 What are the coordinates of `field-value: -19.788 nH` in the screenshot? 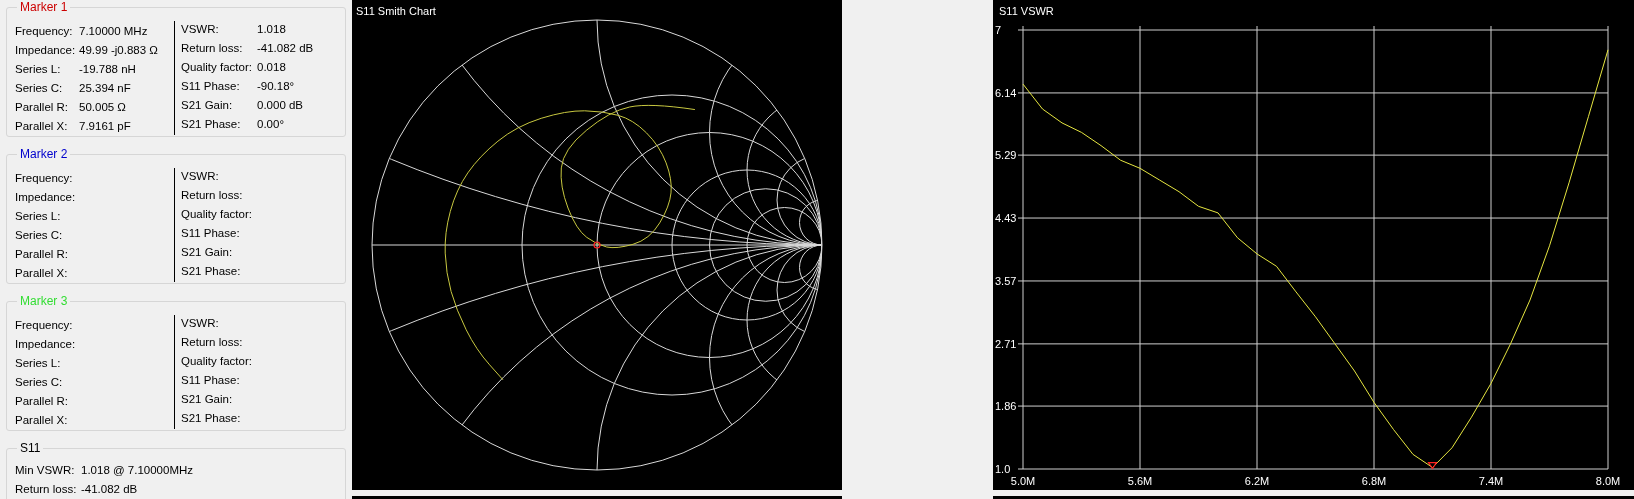 It's located at (108, 68).